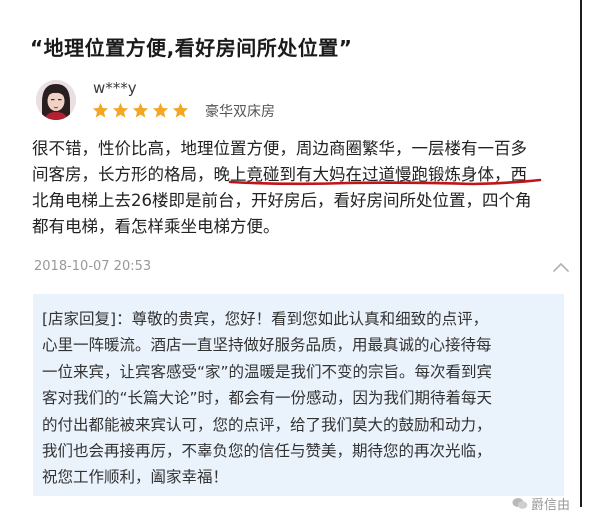  What do you see at coordinates (115, 88) in the screenshot?
I see `username: w***y` at bounding box center [115, 88].